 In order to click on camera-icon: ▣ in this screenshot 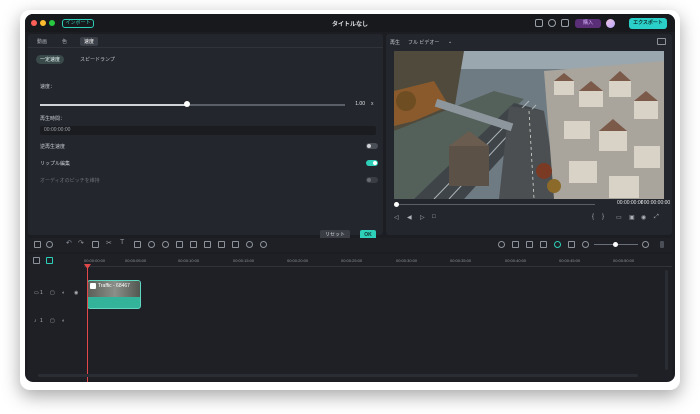, I will do `click(632, 217)`.